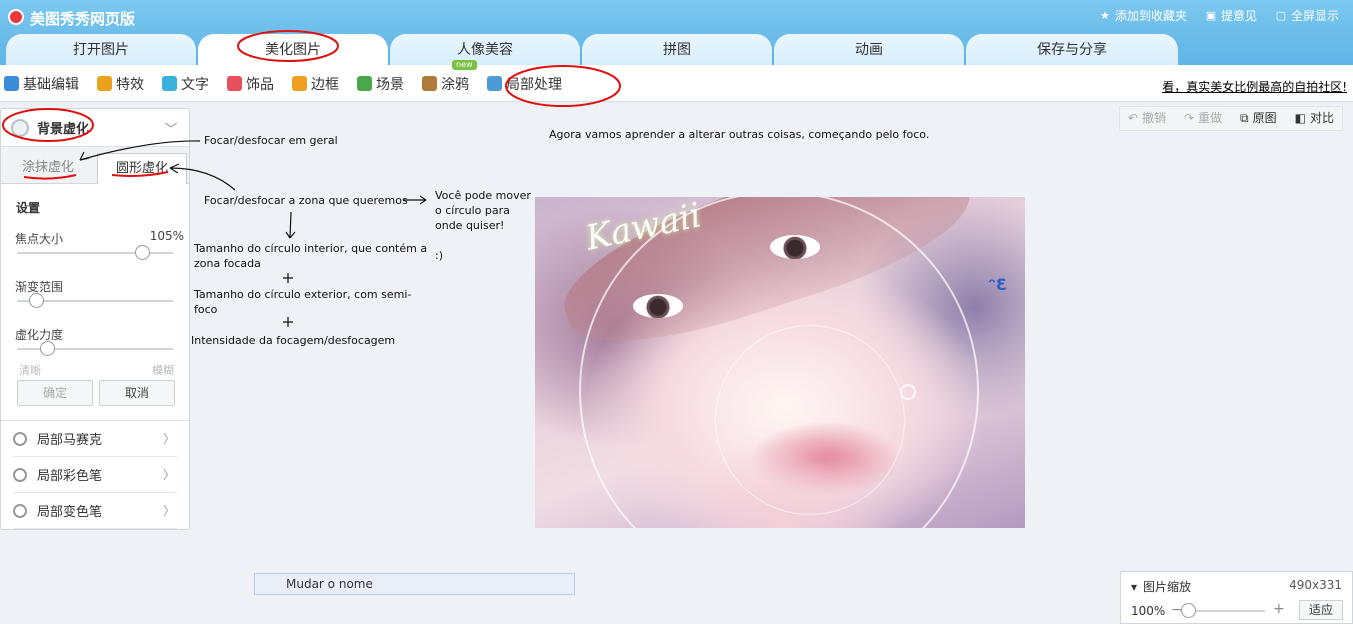 This screenshot has height=624, width=1353. What do you see at coordinates (1211, 15) in the screenshot?
I see `chat-icon: ▣` at bounding box center [1211, 15].